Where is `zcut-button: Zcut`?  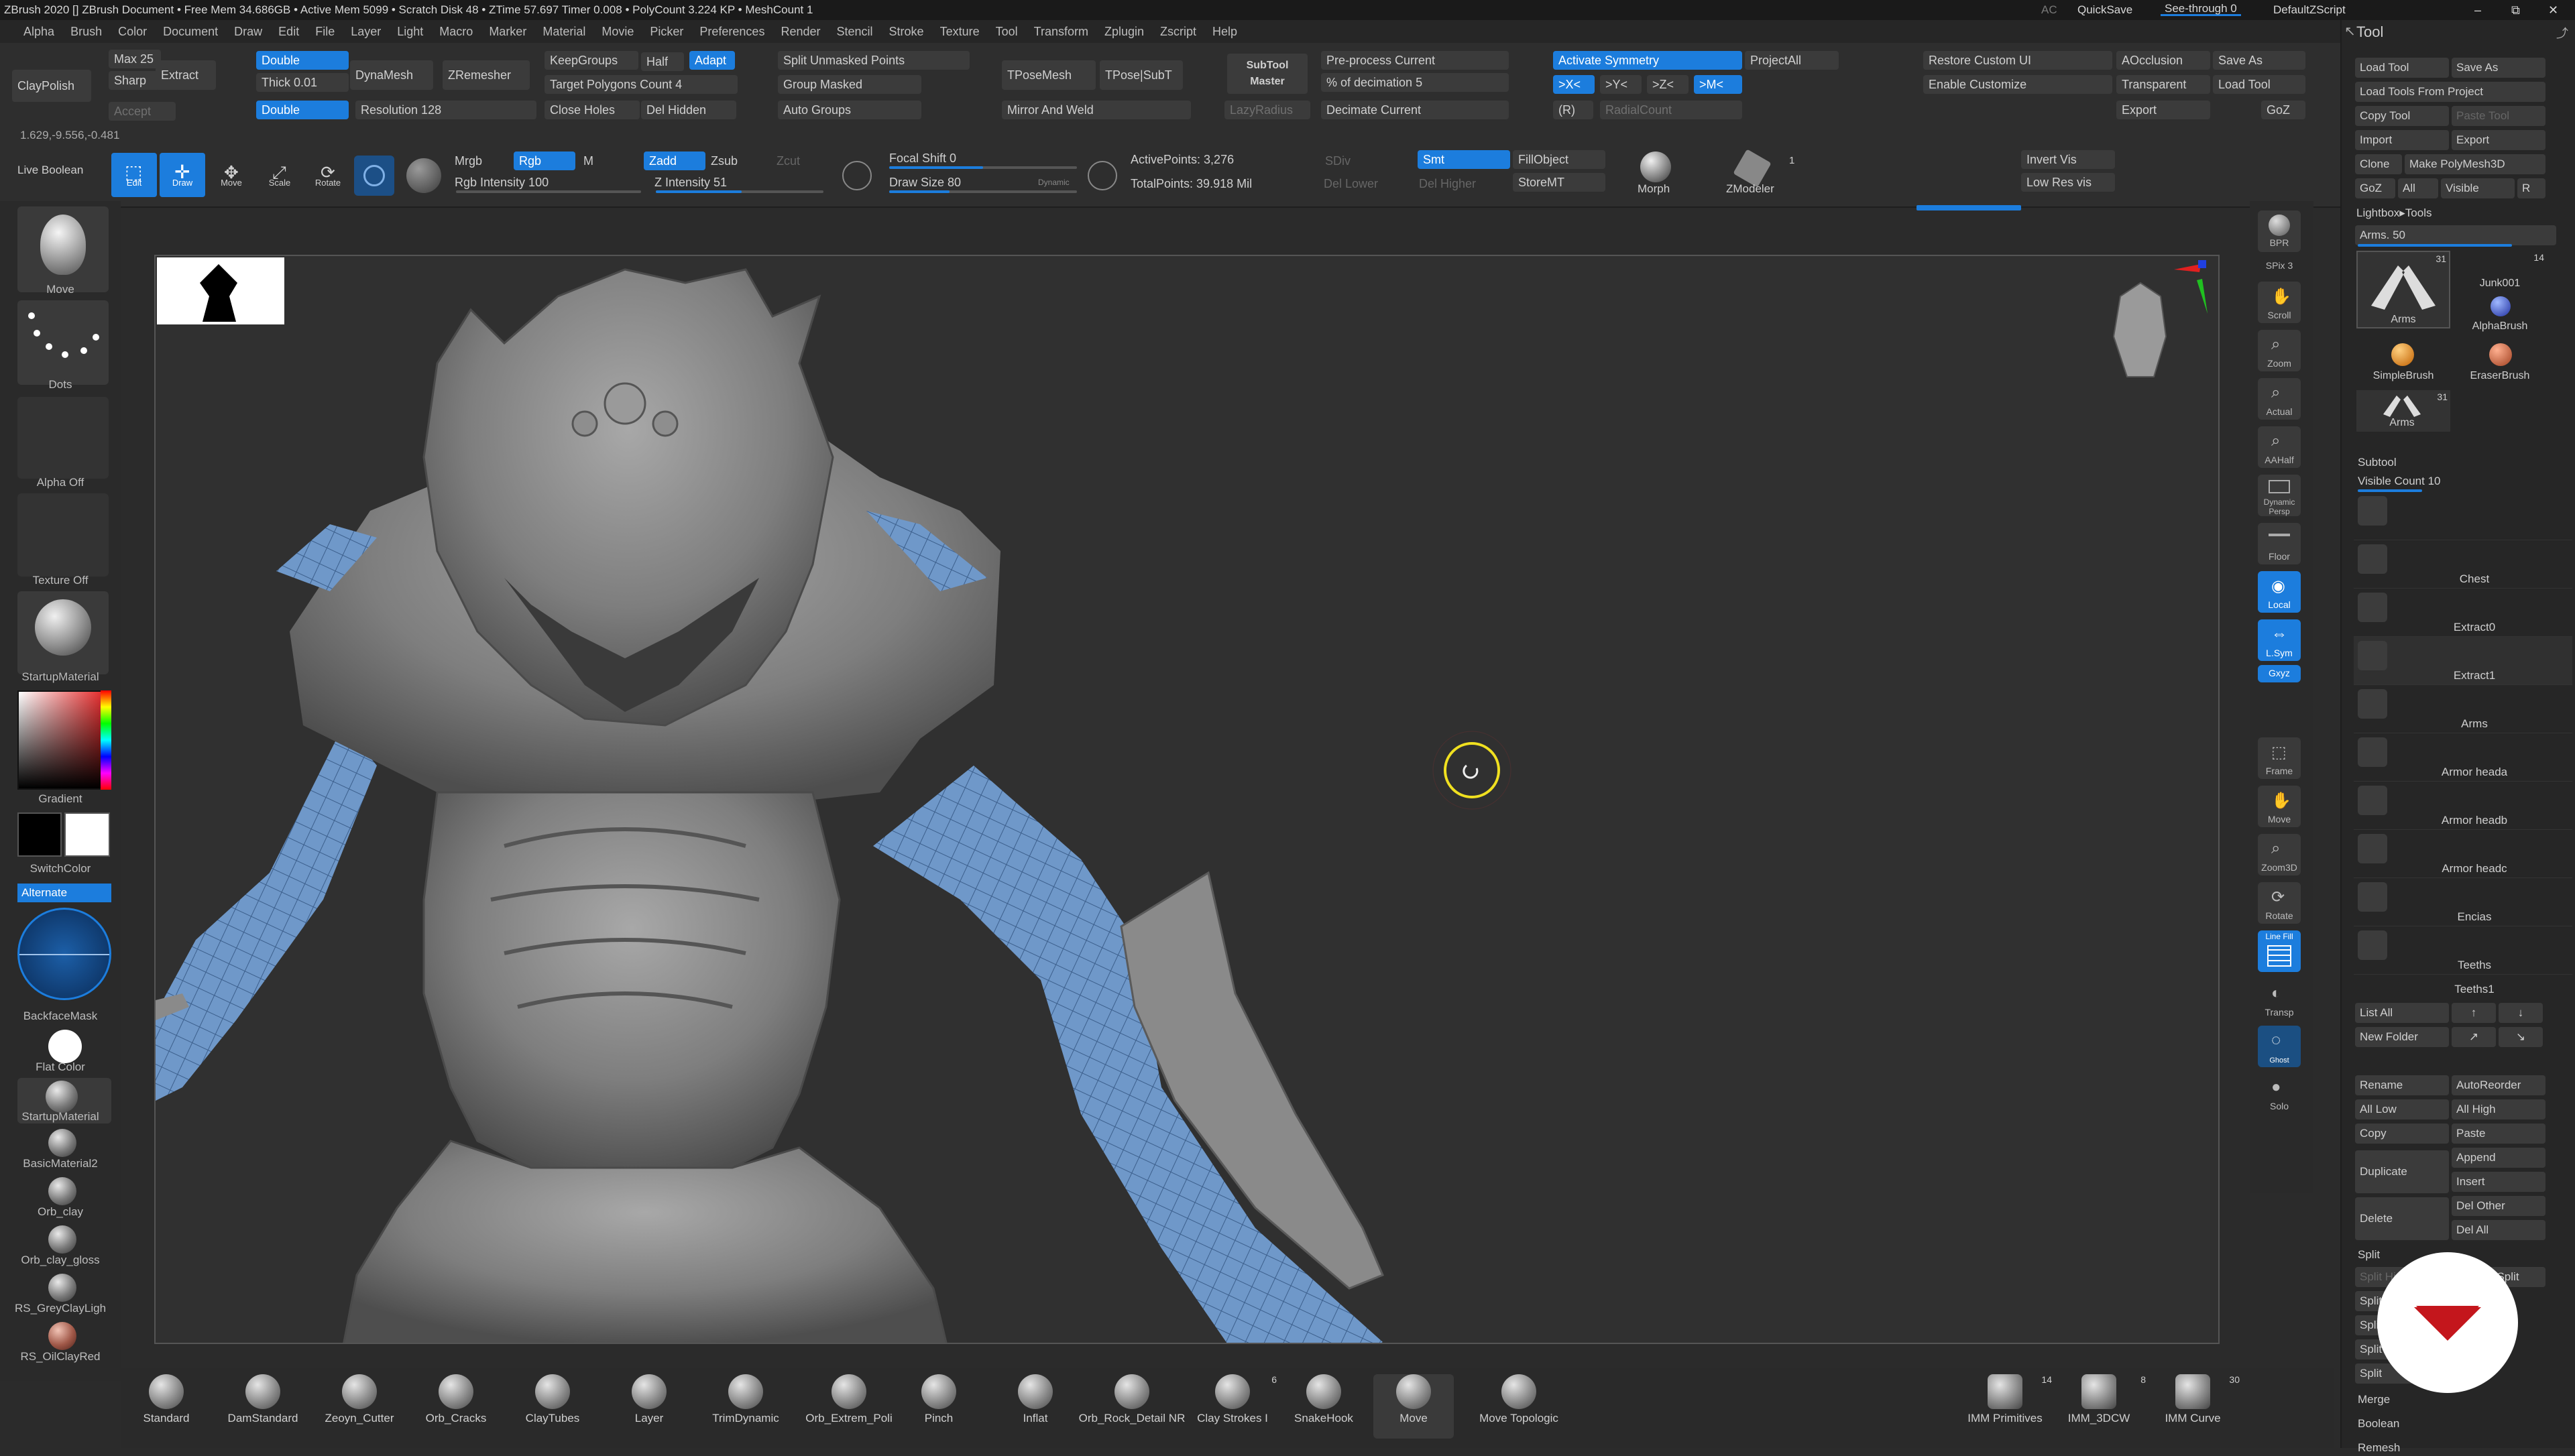
zcut-button: Zcut is located at coordinates (788, 161).